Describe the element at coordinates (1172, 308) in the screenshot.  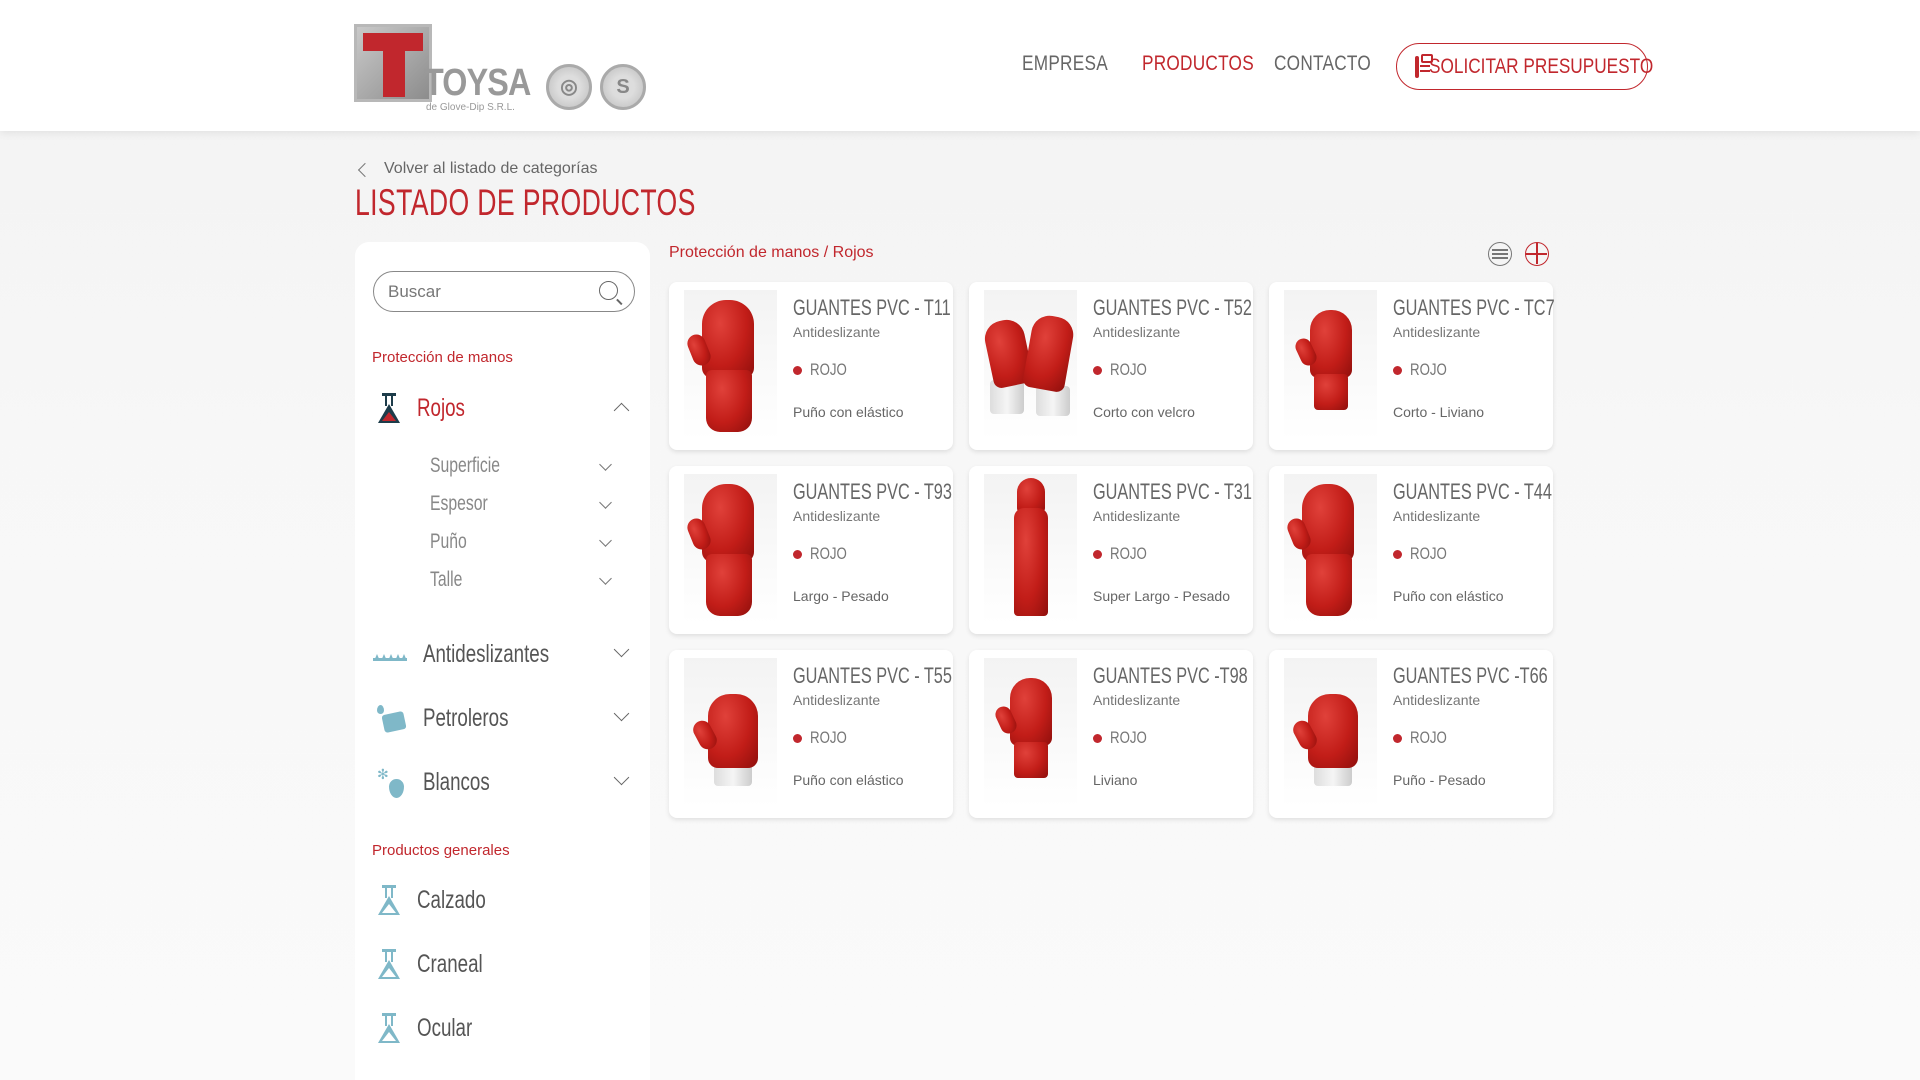
I see `product-name: GUANTES PVC - T52` at that location.